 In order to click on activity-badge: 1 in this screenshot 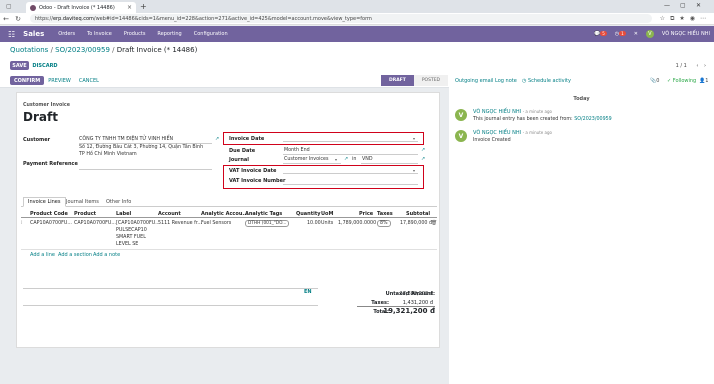, I will do `click(622, 33)`.